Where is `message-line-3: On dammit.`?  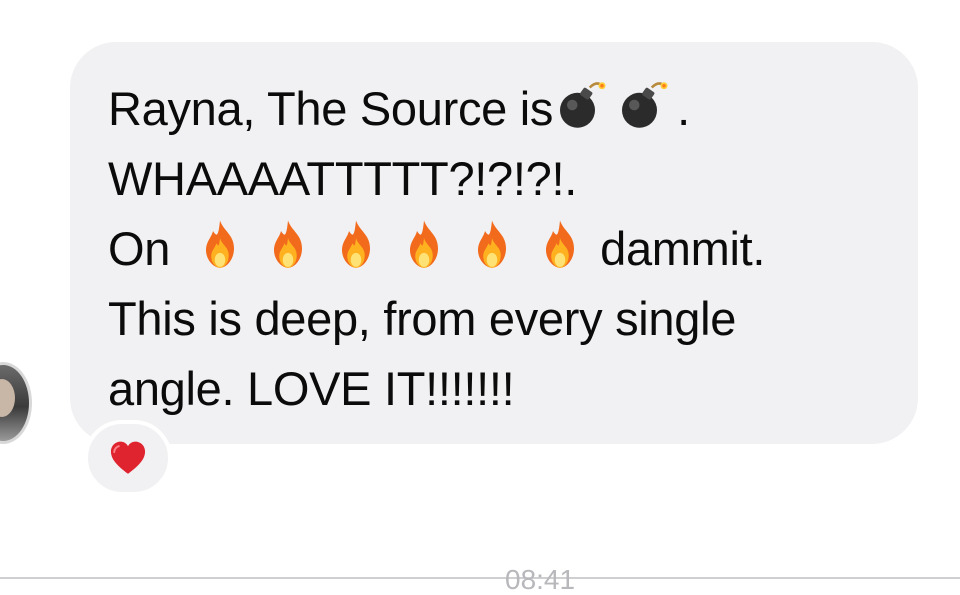
message-line-3: On dammit. is located at coordinates (508, 249).